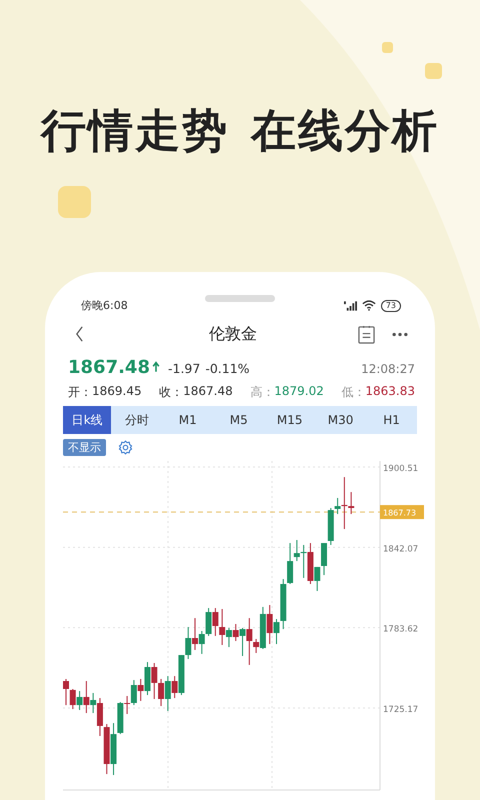 The image size is (480, 800). I want to click on status-time: 傍晚6:08, so click(104, 305).